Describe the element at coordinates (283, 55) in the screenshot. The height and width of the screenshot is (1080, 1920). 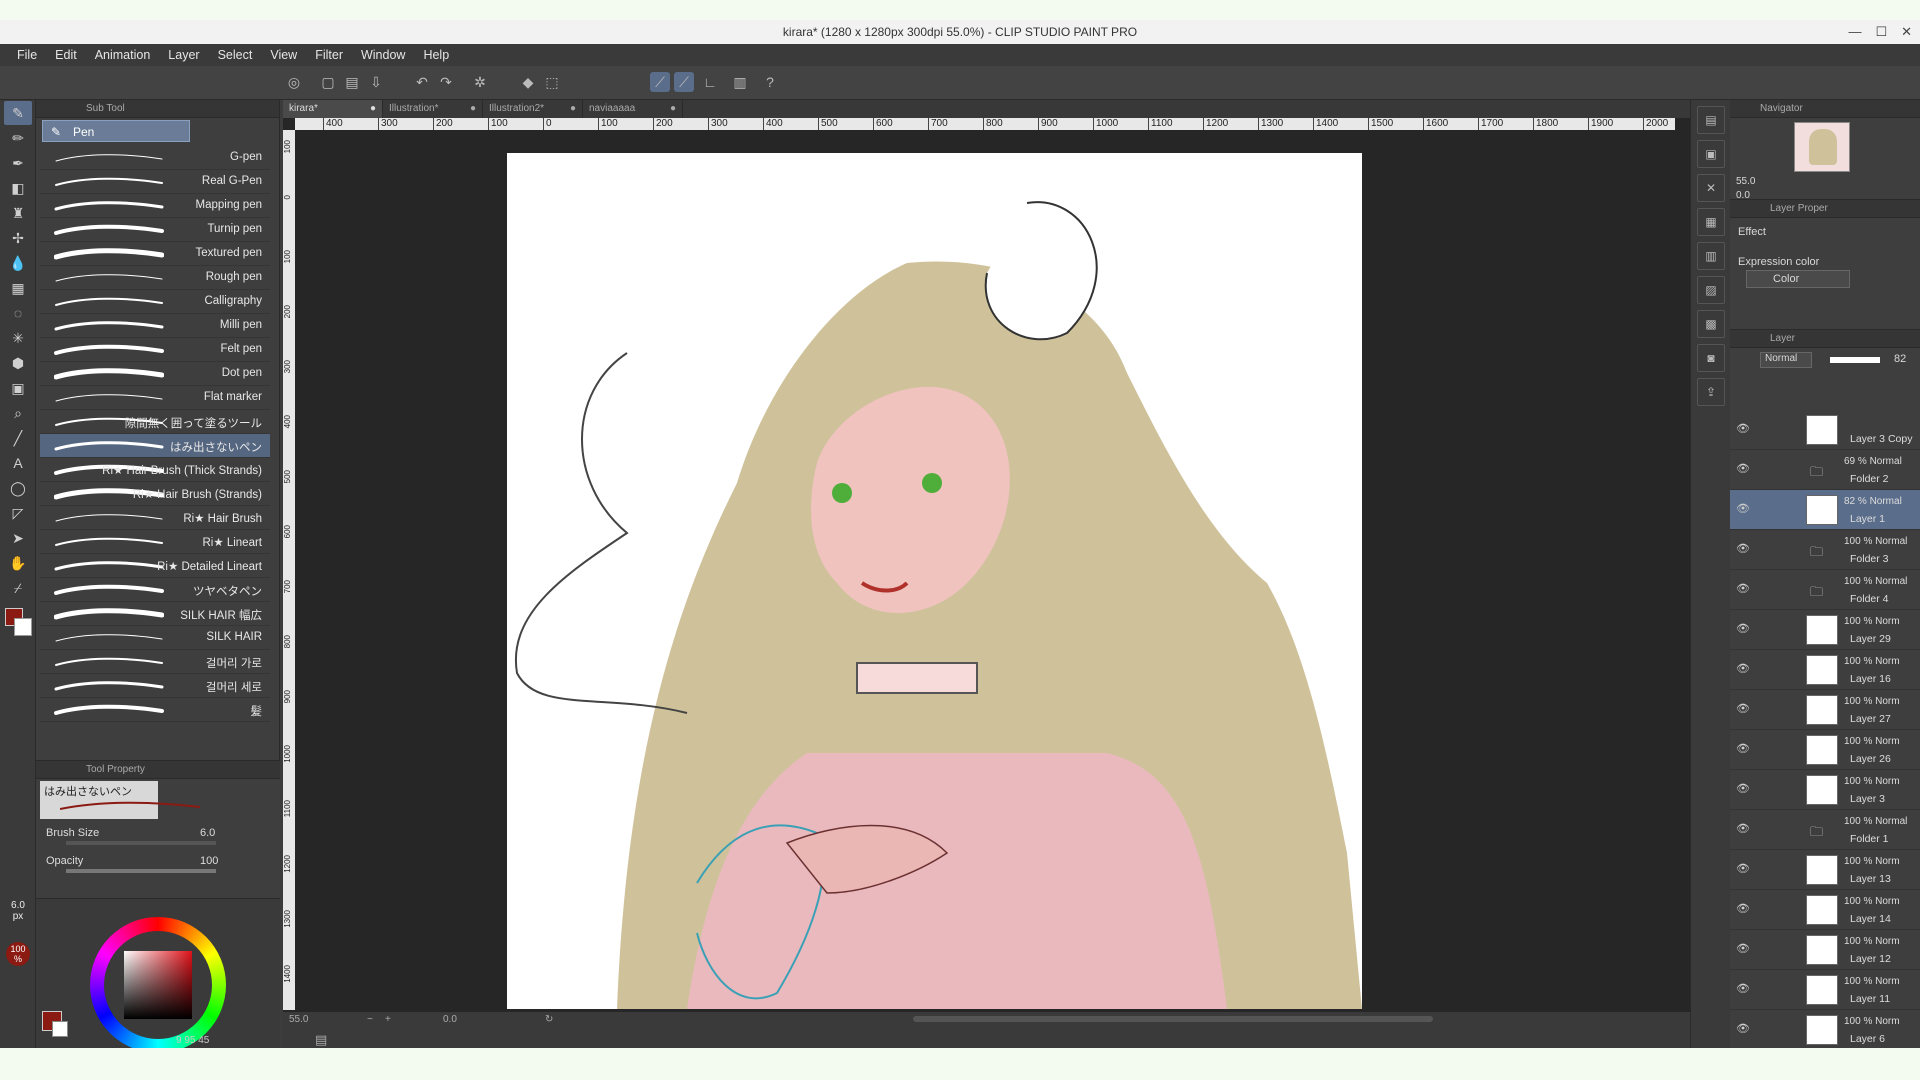
I see `menu-view: View` at that location.